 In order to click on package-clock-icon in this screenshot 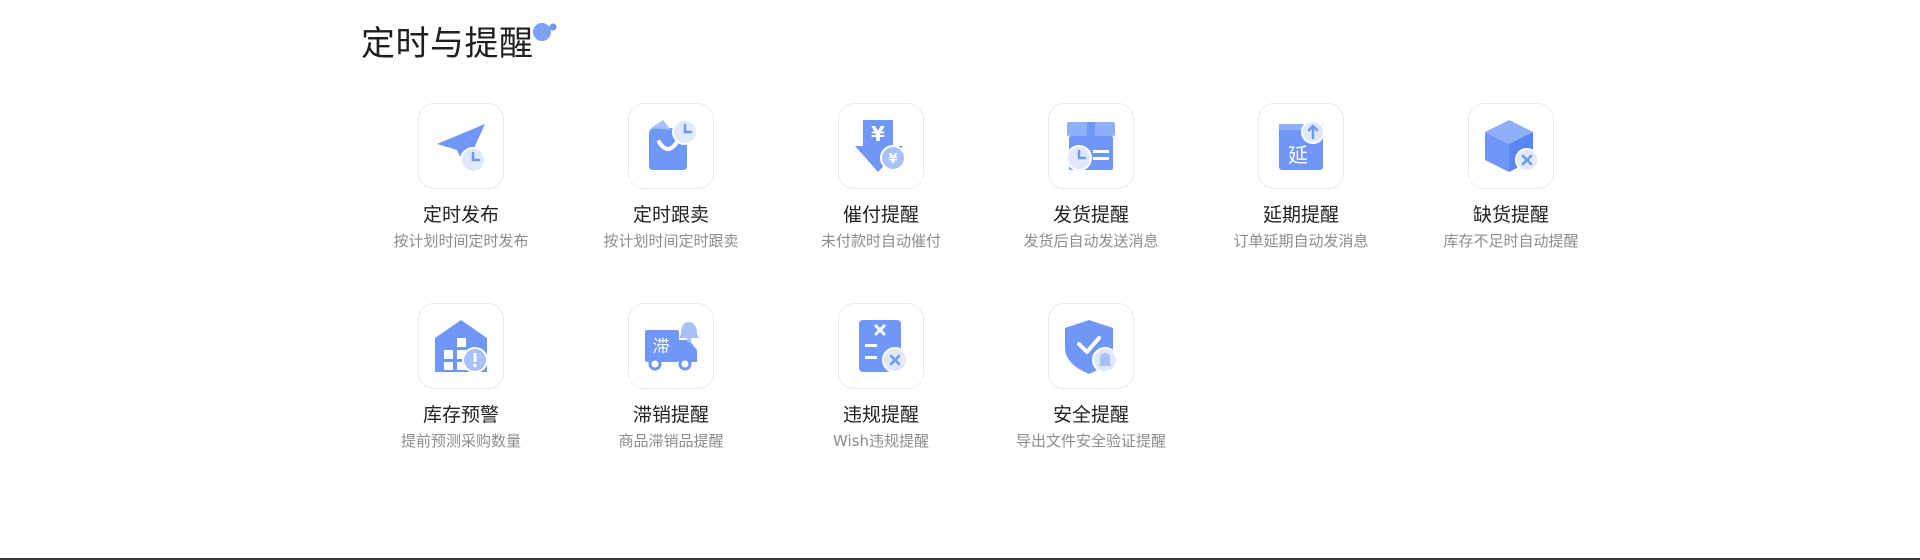, I will do `click(1090, 146)`.